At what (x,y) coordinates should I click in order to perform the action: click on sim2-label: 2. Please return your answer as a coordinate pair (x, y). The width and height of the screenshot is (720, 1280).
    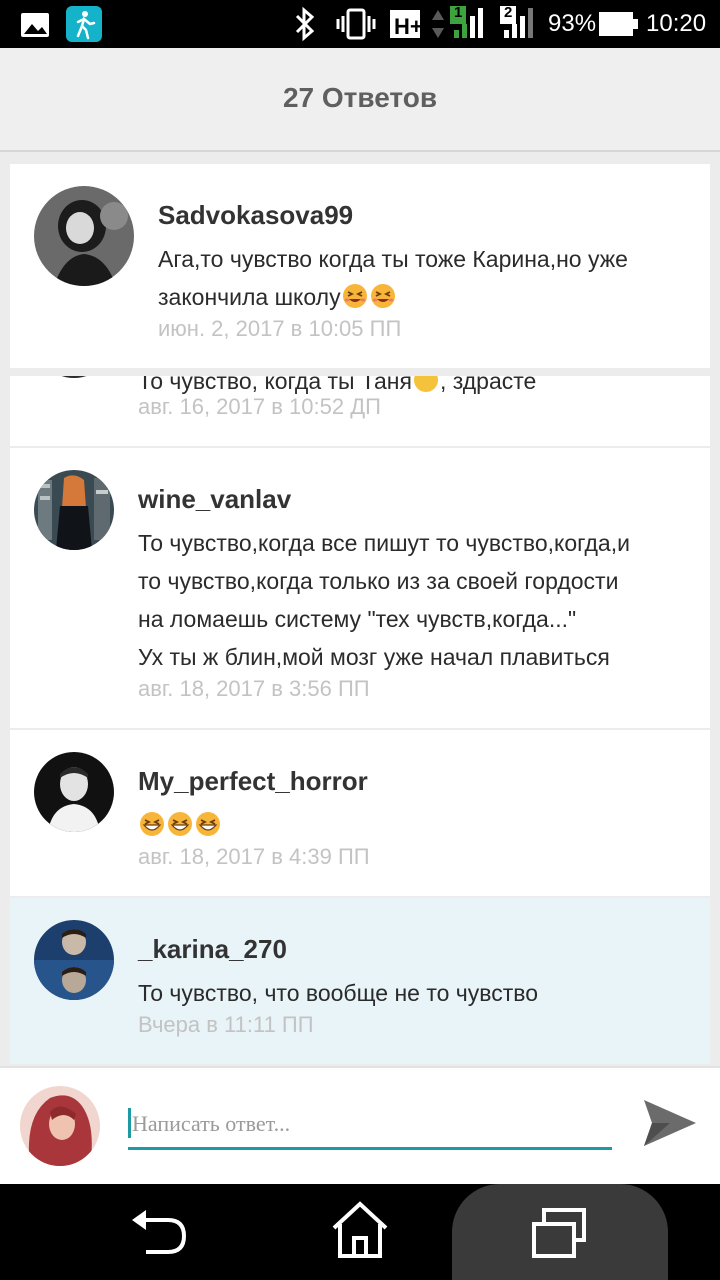
    Looking at the image, I should click on (508, 12).